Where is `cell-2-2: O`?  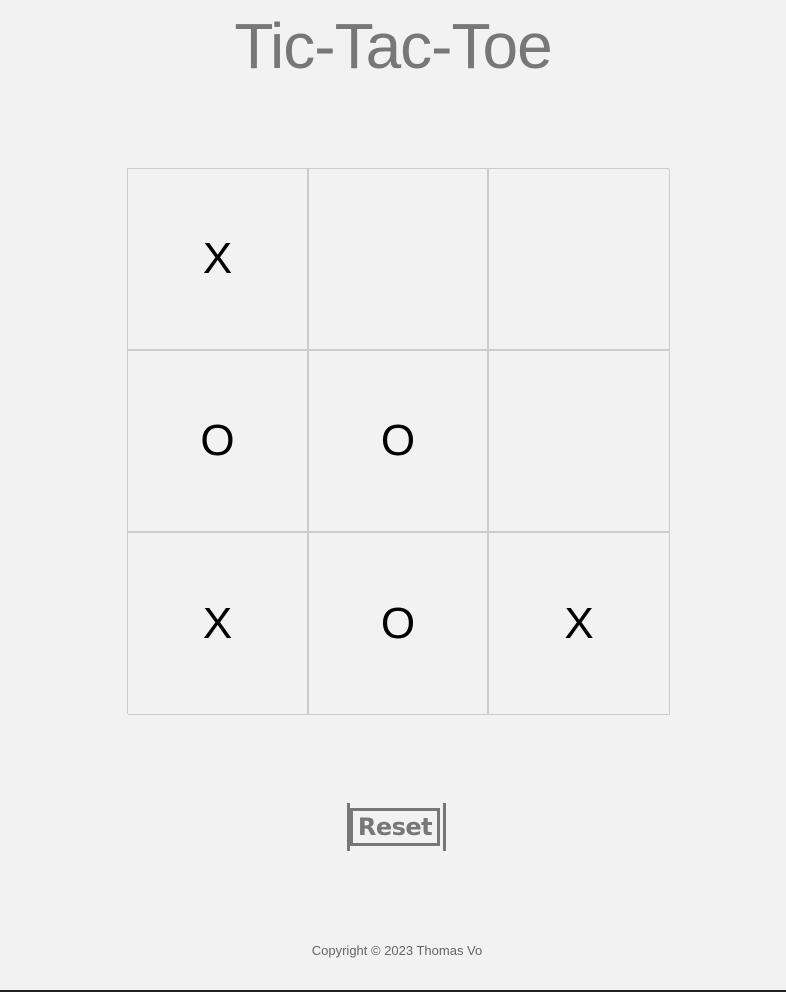
cell-2-2: O is located at coordinates (399, 442).